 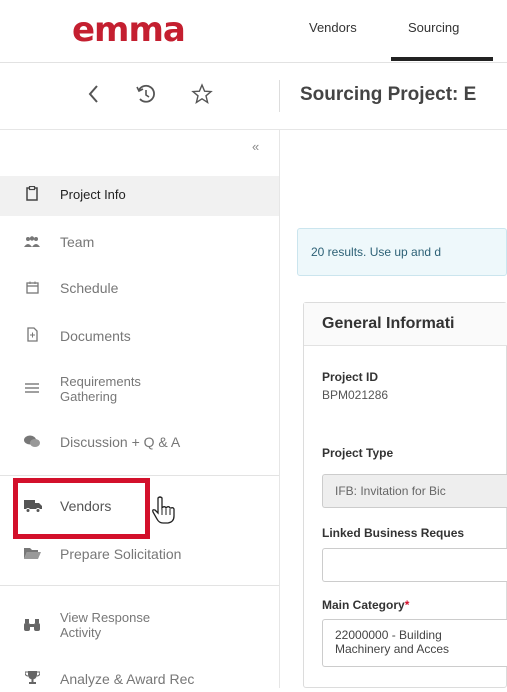 I want to click on results-info-text: 20 results. Use up and d, so click(x=376, y=252).